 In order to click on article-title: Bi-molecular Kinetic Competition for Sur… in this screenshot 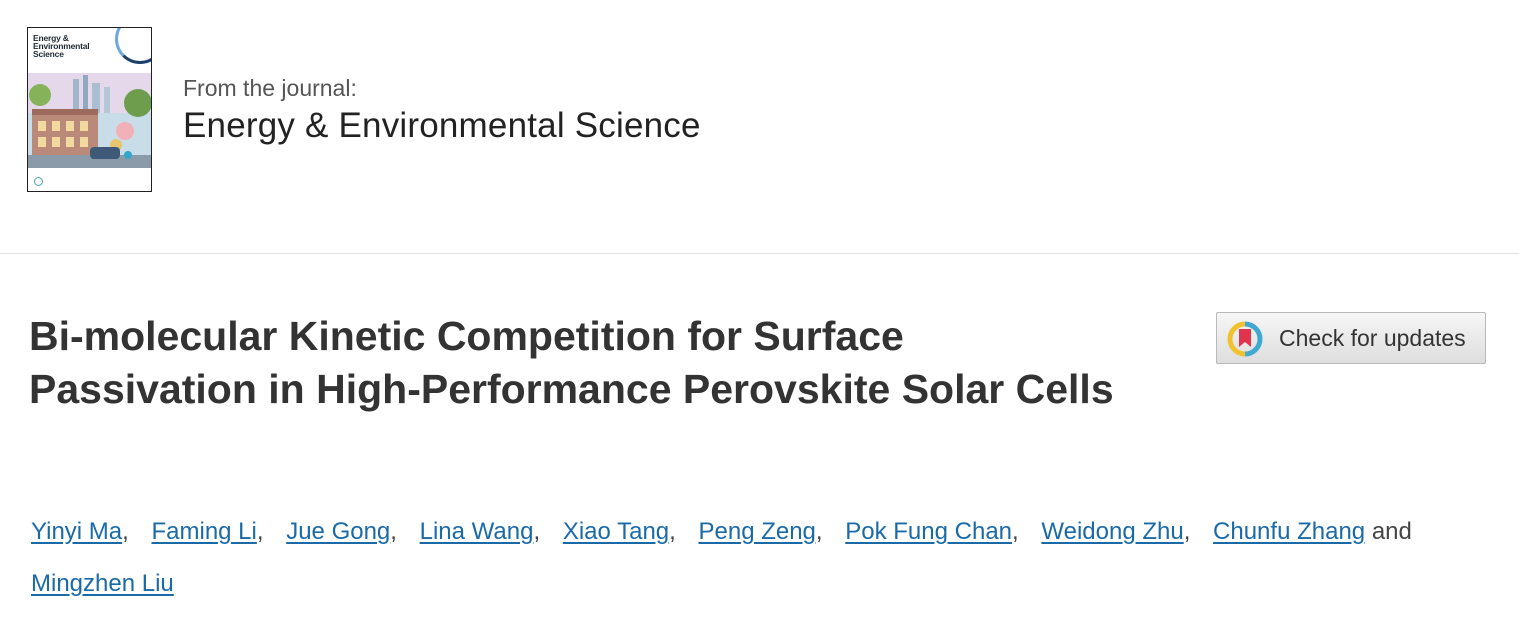, I will do `click(571, 362)`.